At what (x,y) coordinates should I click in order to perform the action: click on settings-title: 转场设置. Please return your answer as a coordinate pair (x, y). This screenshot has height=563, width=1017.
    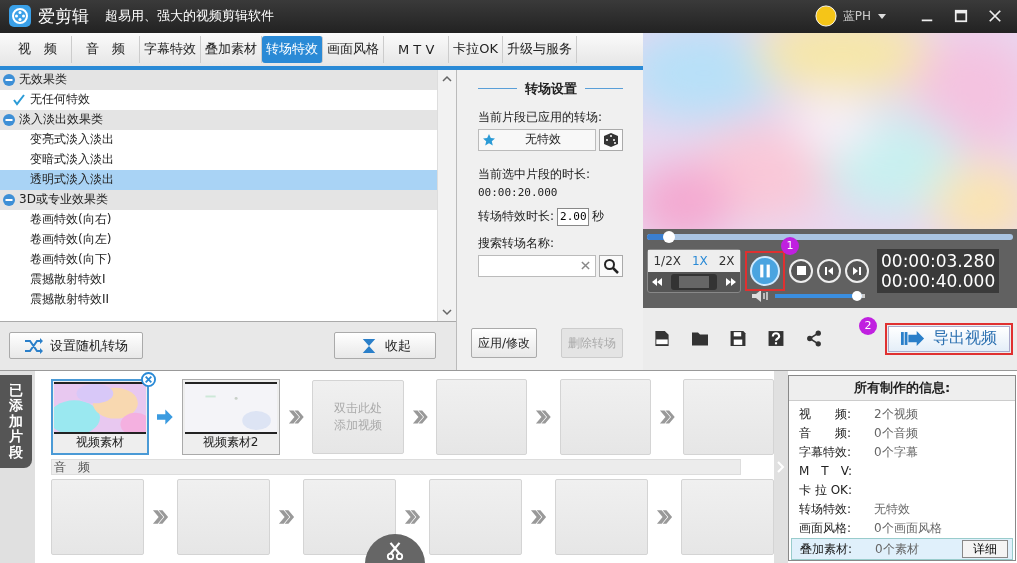
    Looking at the image, I should click on (550, 88).